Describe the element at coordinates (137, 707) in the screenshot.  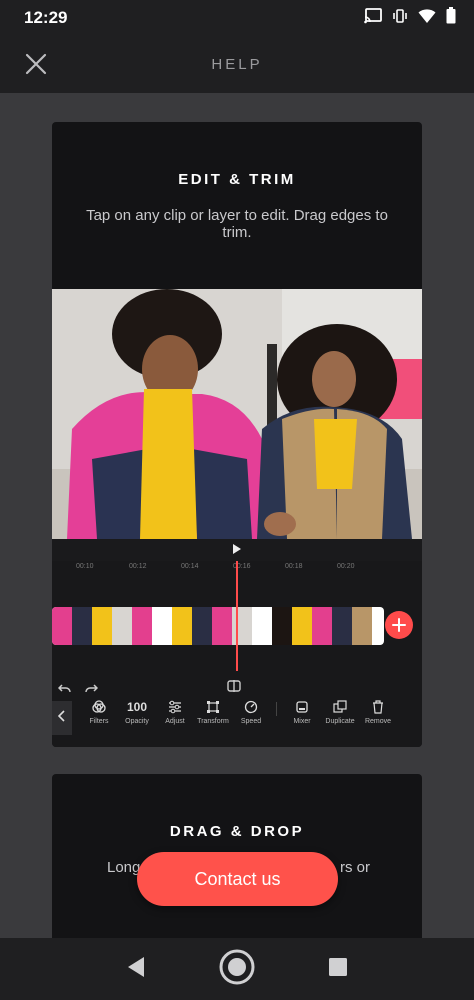
I see `opacity-value: 100` at that location.